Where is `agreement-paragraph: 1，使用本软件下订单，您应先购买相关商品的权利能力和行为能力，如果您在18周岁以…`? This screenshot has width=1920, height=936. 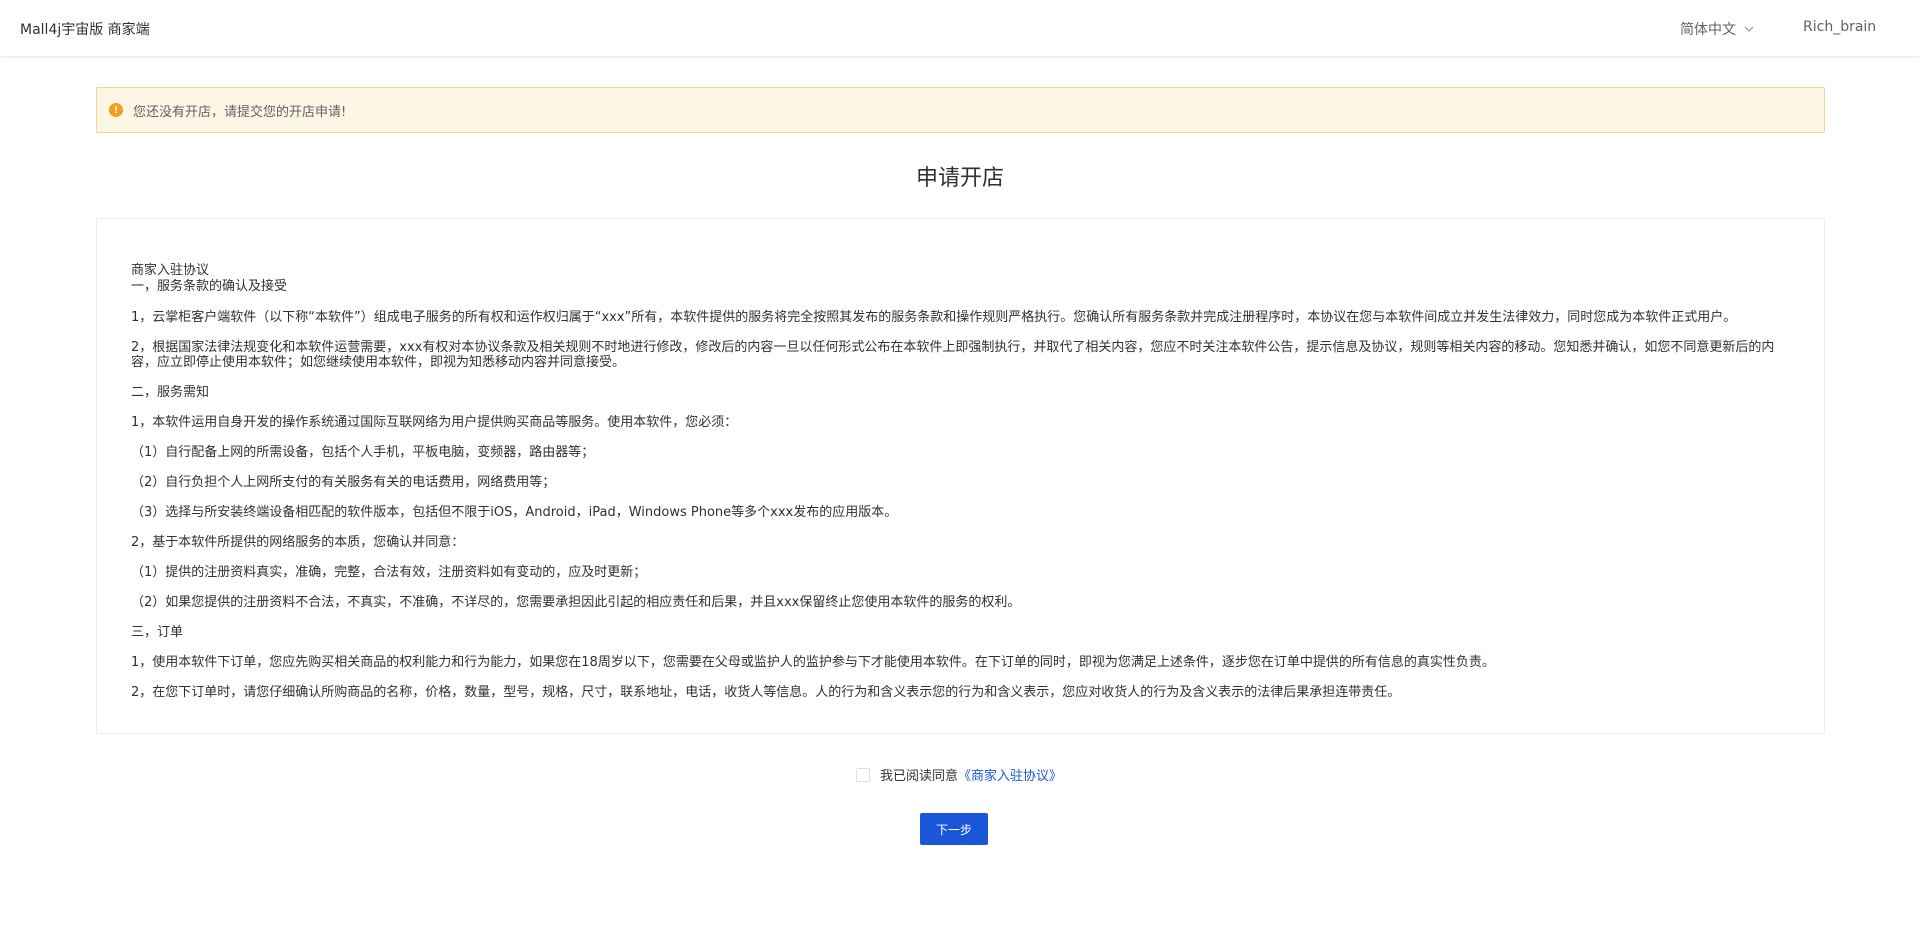
agreement-paragraph: 1，使用本软件下订单，您应先购买相关商品的权利能力和行为能力，如果您在18周岁以… is located at coordinates (813, 662).